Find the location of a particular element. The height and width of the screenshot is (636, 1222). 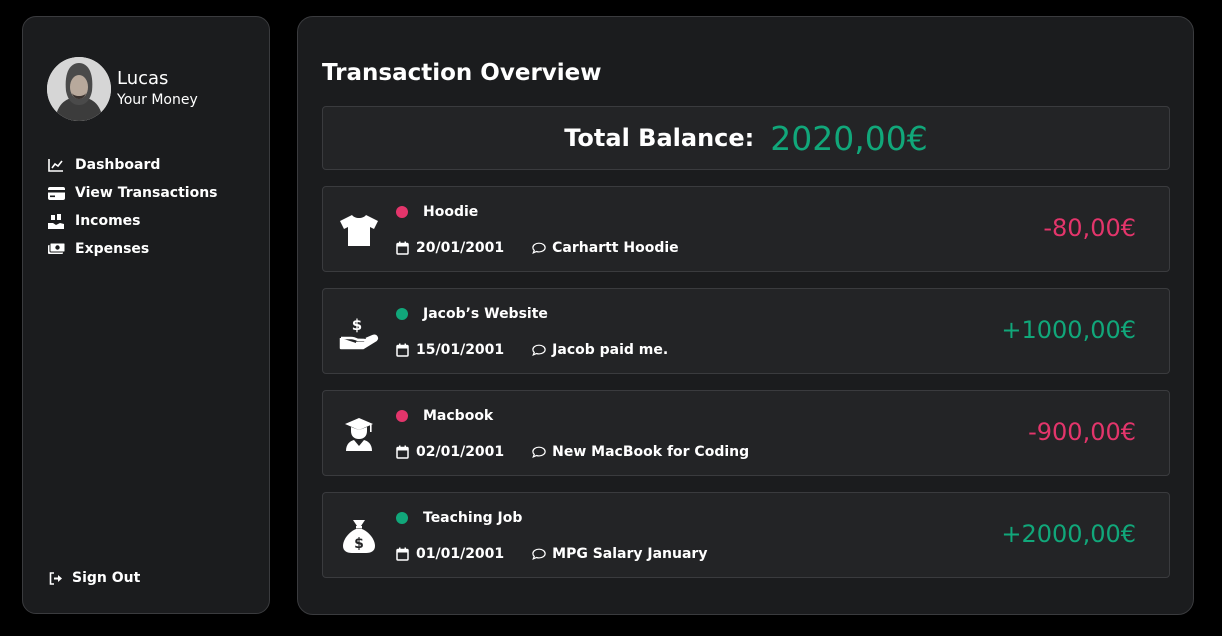

transaction-amount: +2000,00€ is located at coordinates (1068, 534).